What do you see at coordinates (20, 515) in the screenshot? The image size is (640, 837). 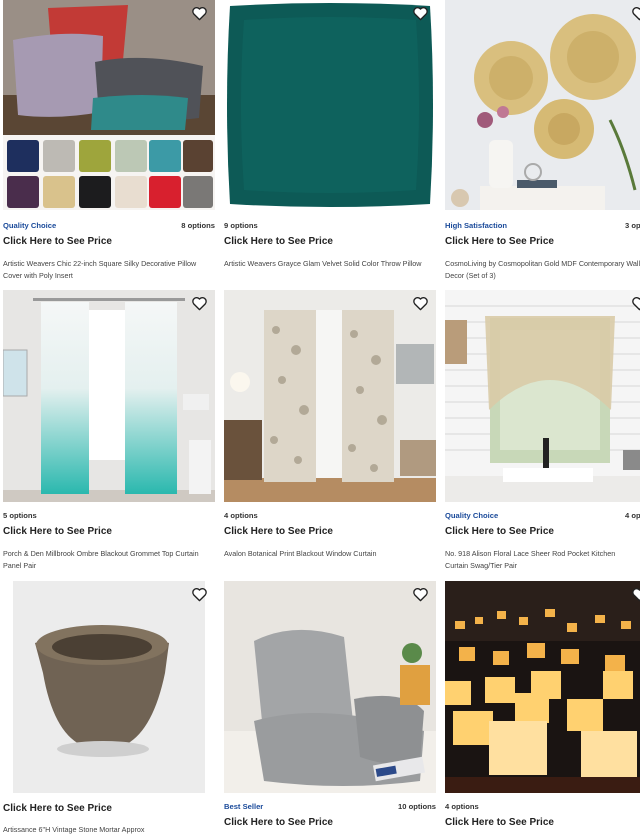 I see `options-count: 5 options` at bounding box center [20, 515].